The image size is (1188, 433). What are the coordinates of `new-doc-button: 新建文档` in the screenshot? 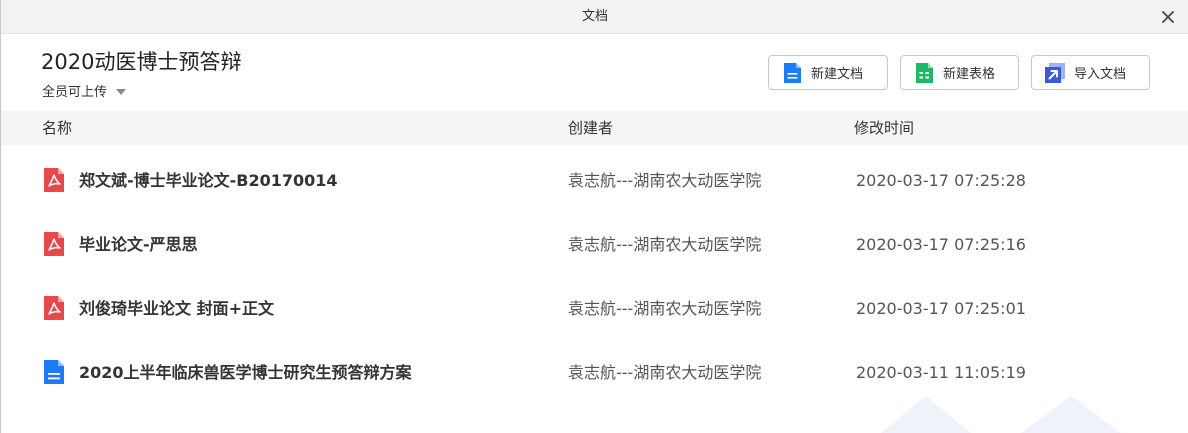 It's located at (828, 72).